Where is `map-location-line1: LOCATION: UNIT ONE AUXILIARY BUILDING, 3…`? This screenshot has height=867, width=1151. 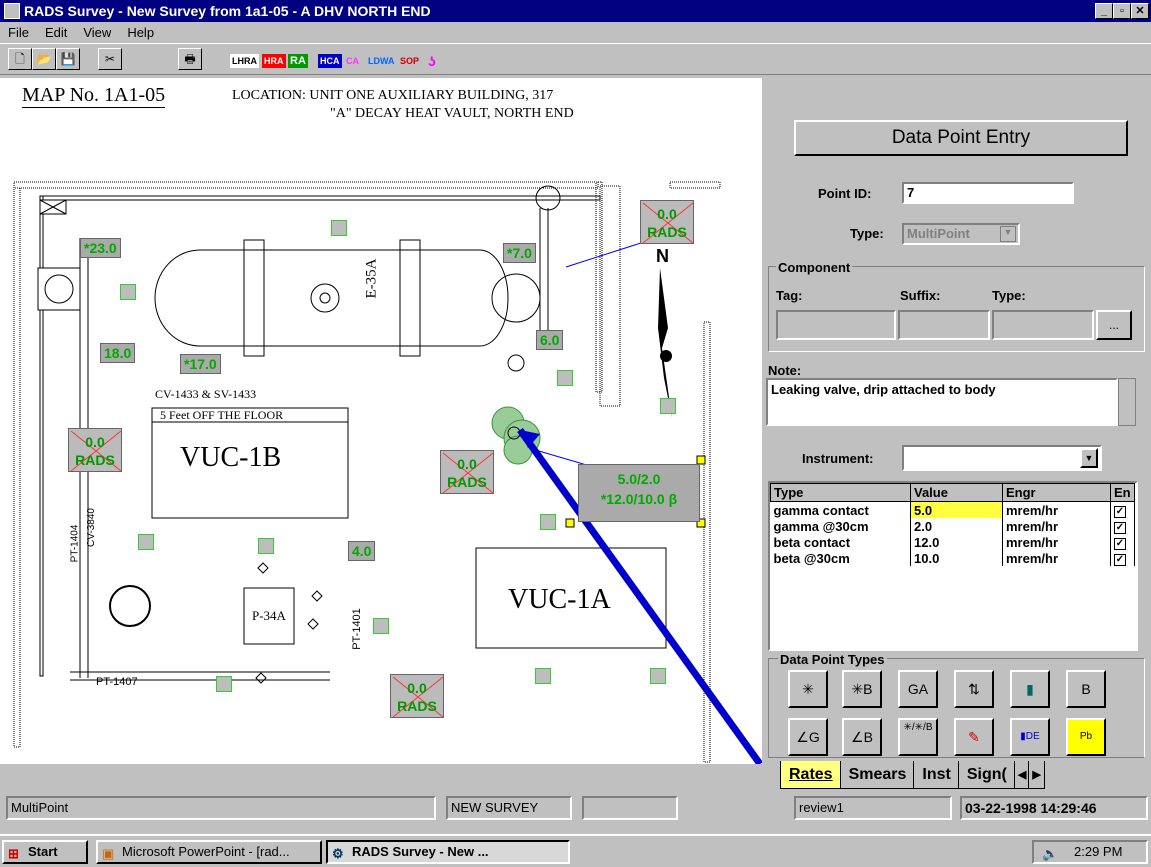 map-location-line1: LOCATION: UNIT ONE AUXILIARY BUILDING, 3… is located at coordinates (393, 95).